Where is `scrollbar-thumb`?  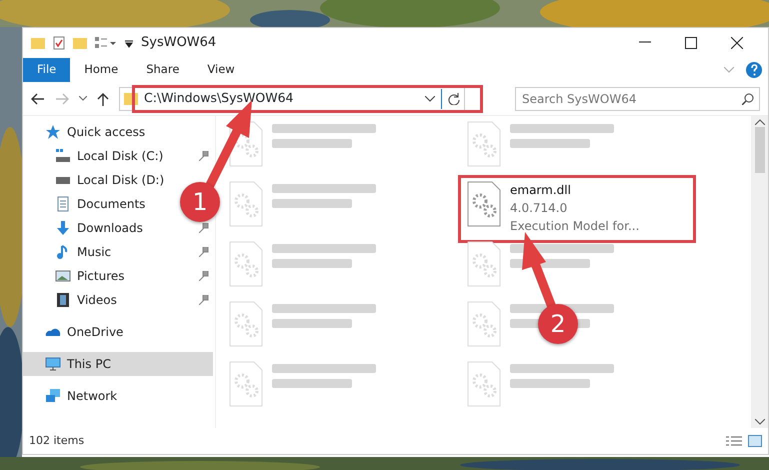
scrollbar-thumb is located at coordinates (759, 150).